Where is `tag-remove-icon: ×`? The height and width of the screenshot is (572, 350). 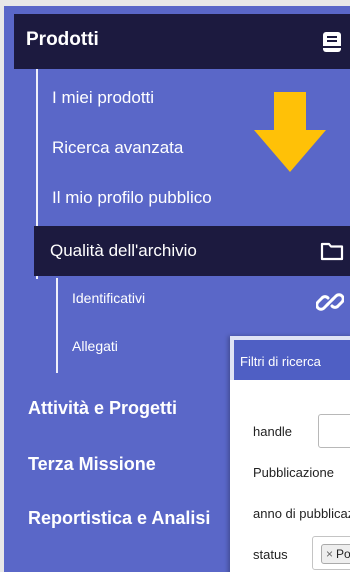
tag-remove-icon: × is located at coordinates (329, 554).